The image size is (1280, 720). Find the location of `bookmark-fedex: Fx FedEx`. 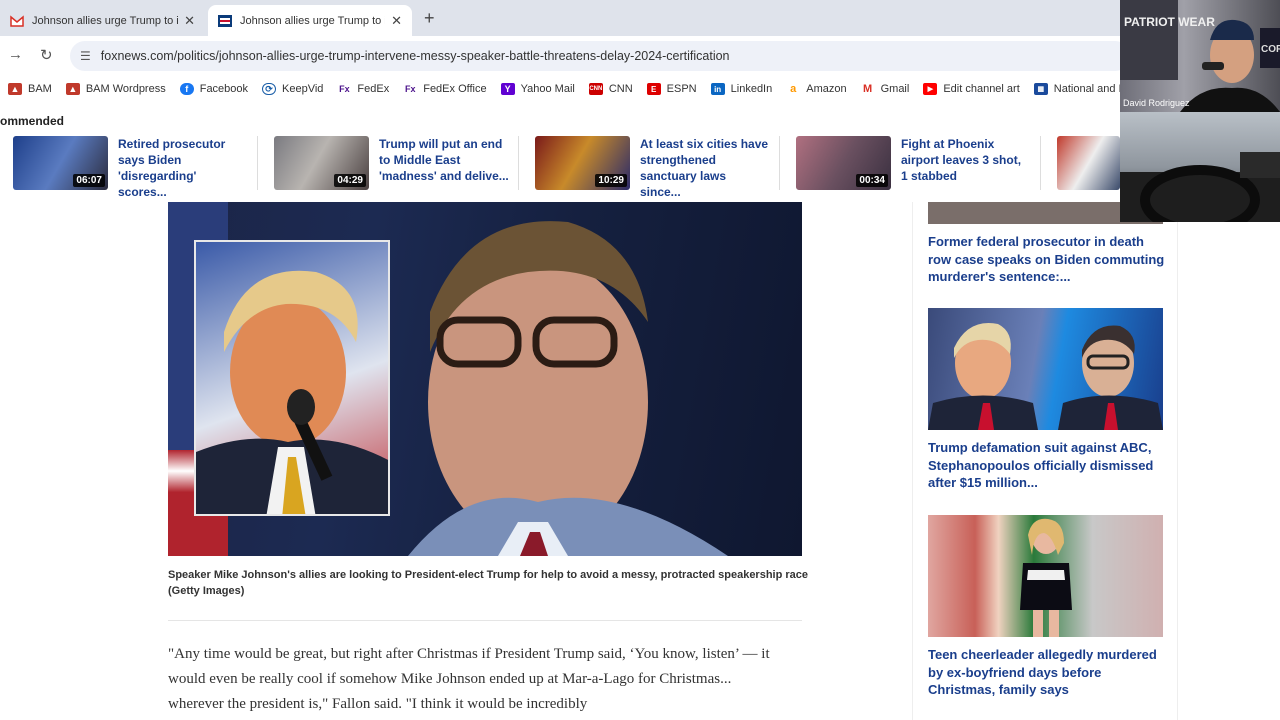

bookmark-fedex: Fx FedEx is located at coordinates (363, 89).